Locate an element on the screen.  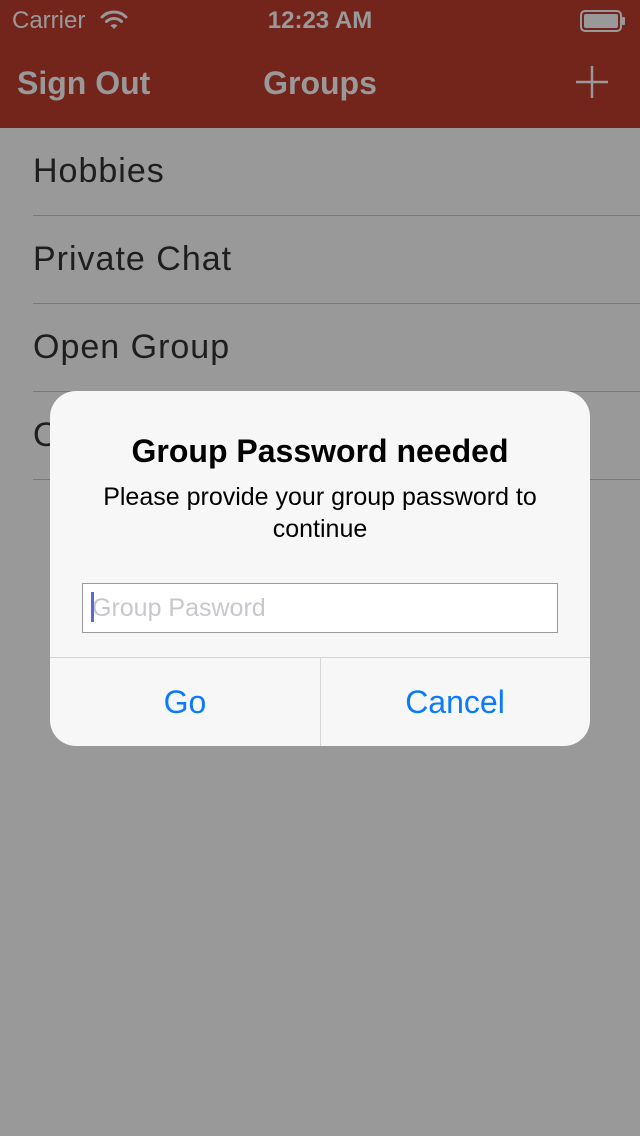
go-button: Go is located at coordinates (185, 702).